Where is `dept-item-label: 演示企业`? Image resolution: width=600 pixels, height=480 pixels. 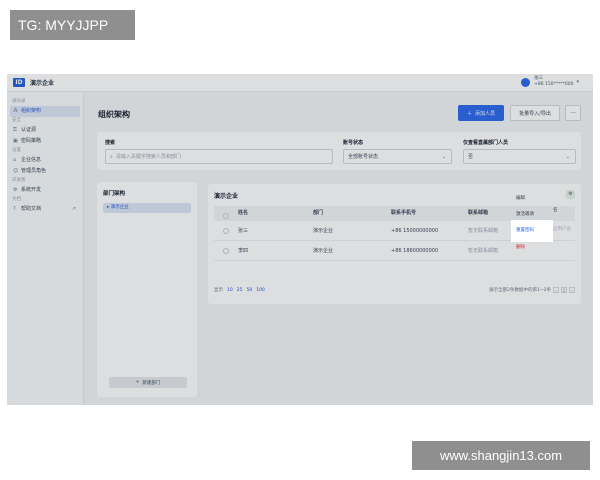
dept-item-label: 演示企业 is located at coordinates (119, 207).